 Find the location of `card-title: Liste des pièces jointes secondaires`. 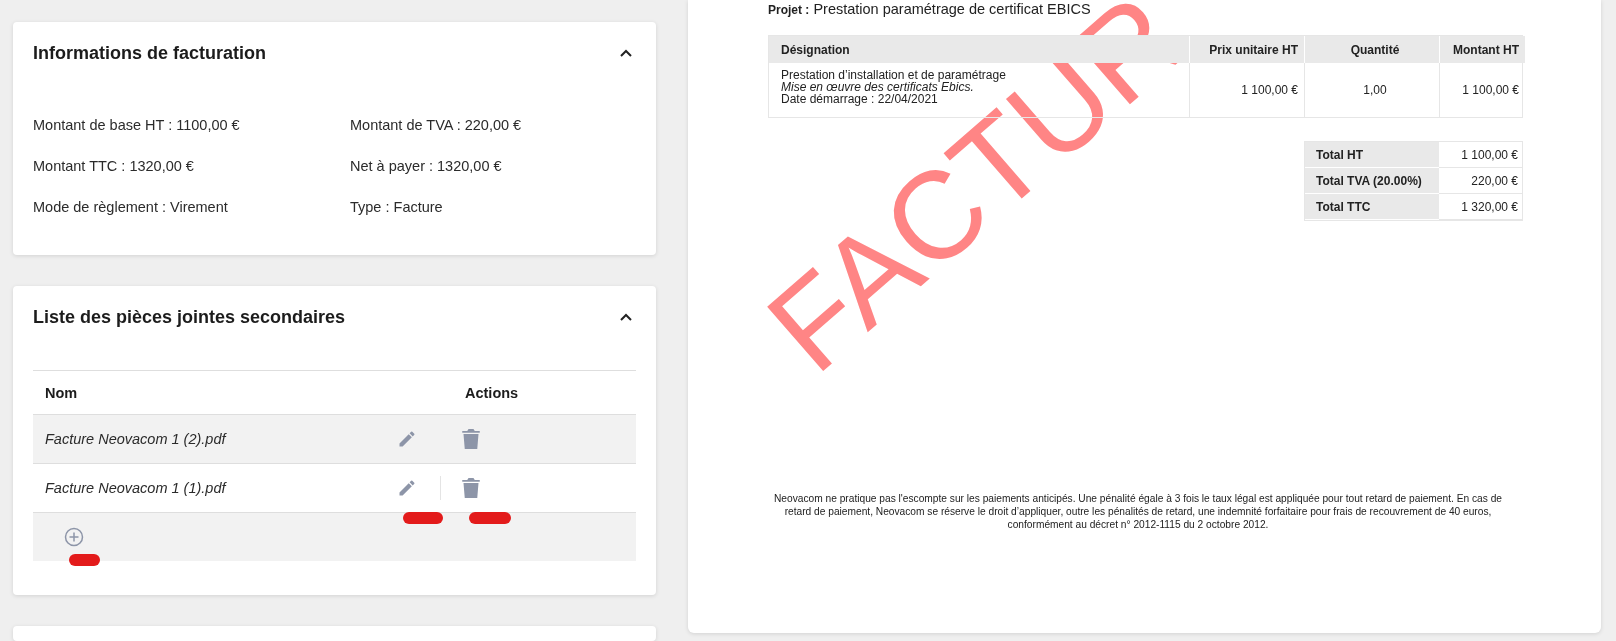

card-title: Liste des pièces jointes secondaires is located at coordinates (189, 317).